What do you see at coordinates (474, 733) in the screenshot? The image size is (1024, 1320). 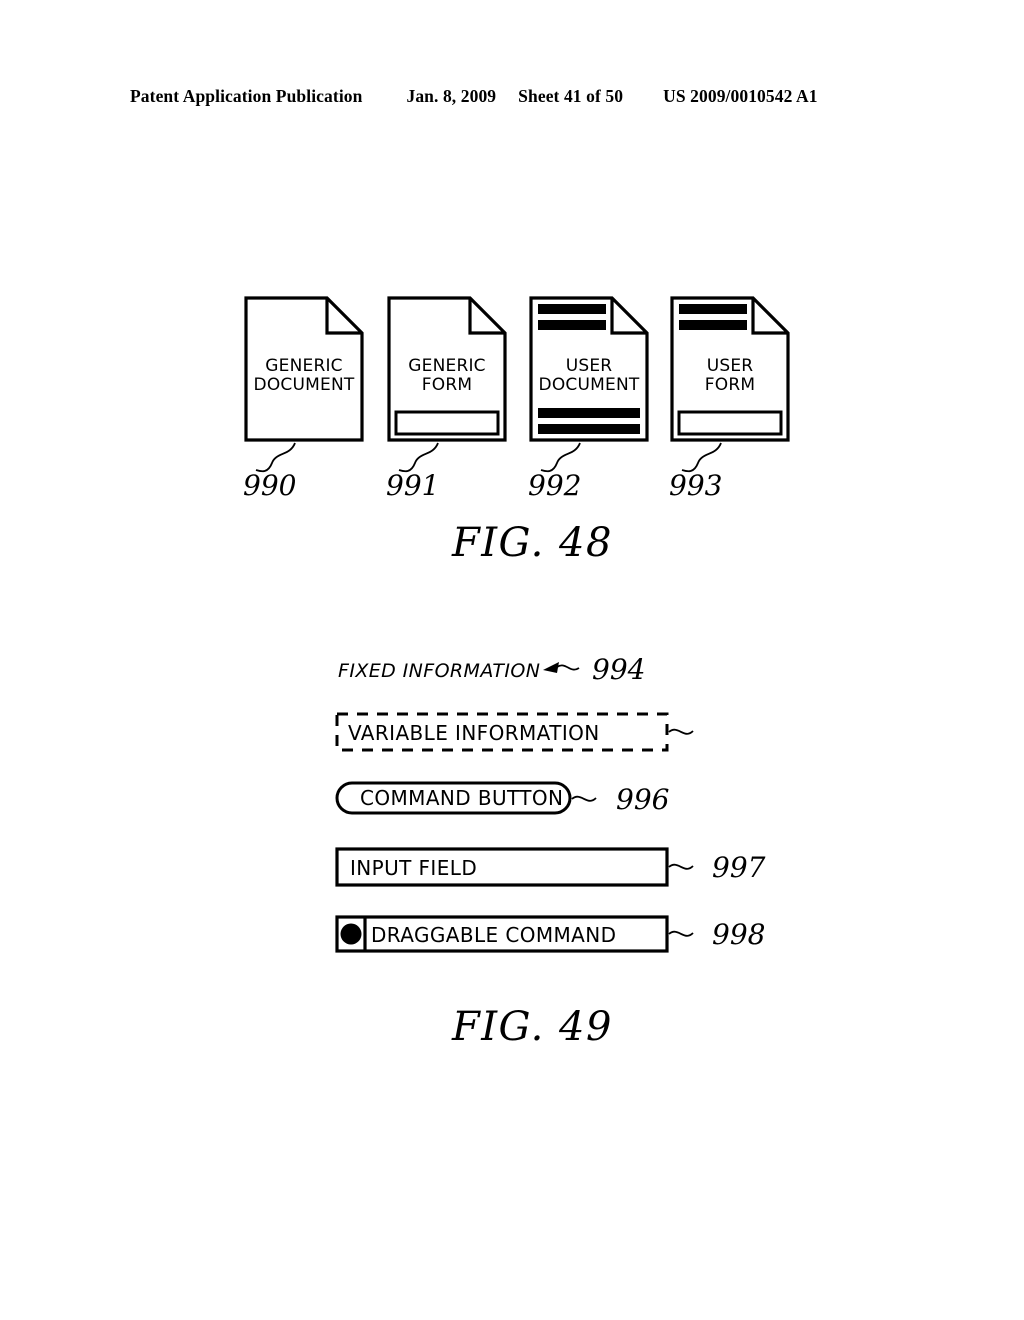 I see `variable-information-label: VARIABLE INFORMATION` at bounding box center [474, 733].